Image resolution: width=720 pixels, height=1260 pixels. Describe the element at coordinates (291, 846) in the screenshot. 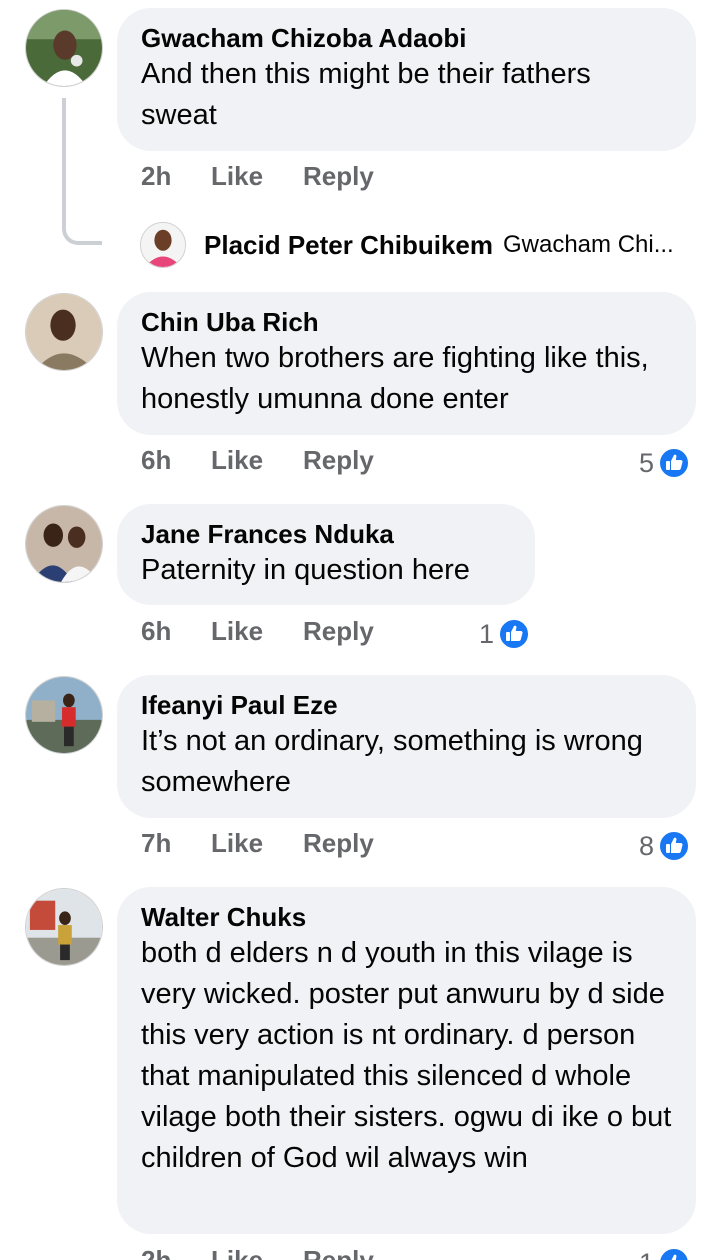

I see `comment-actions: 7h Like Reply` at that location.